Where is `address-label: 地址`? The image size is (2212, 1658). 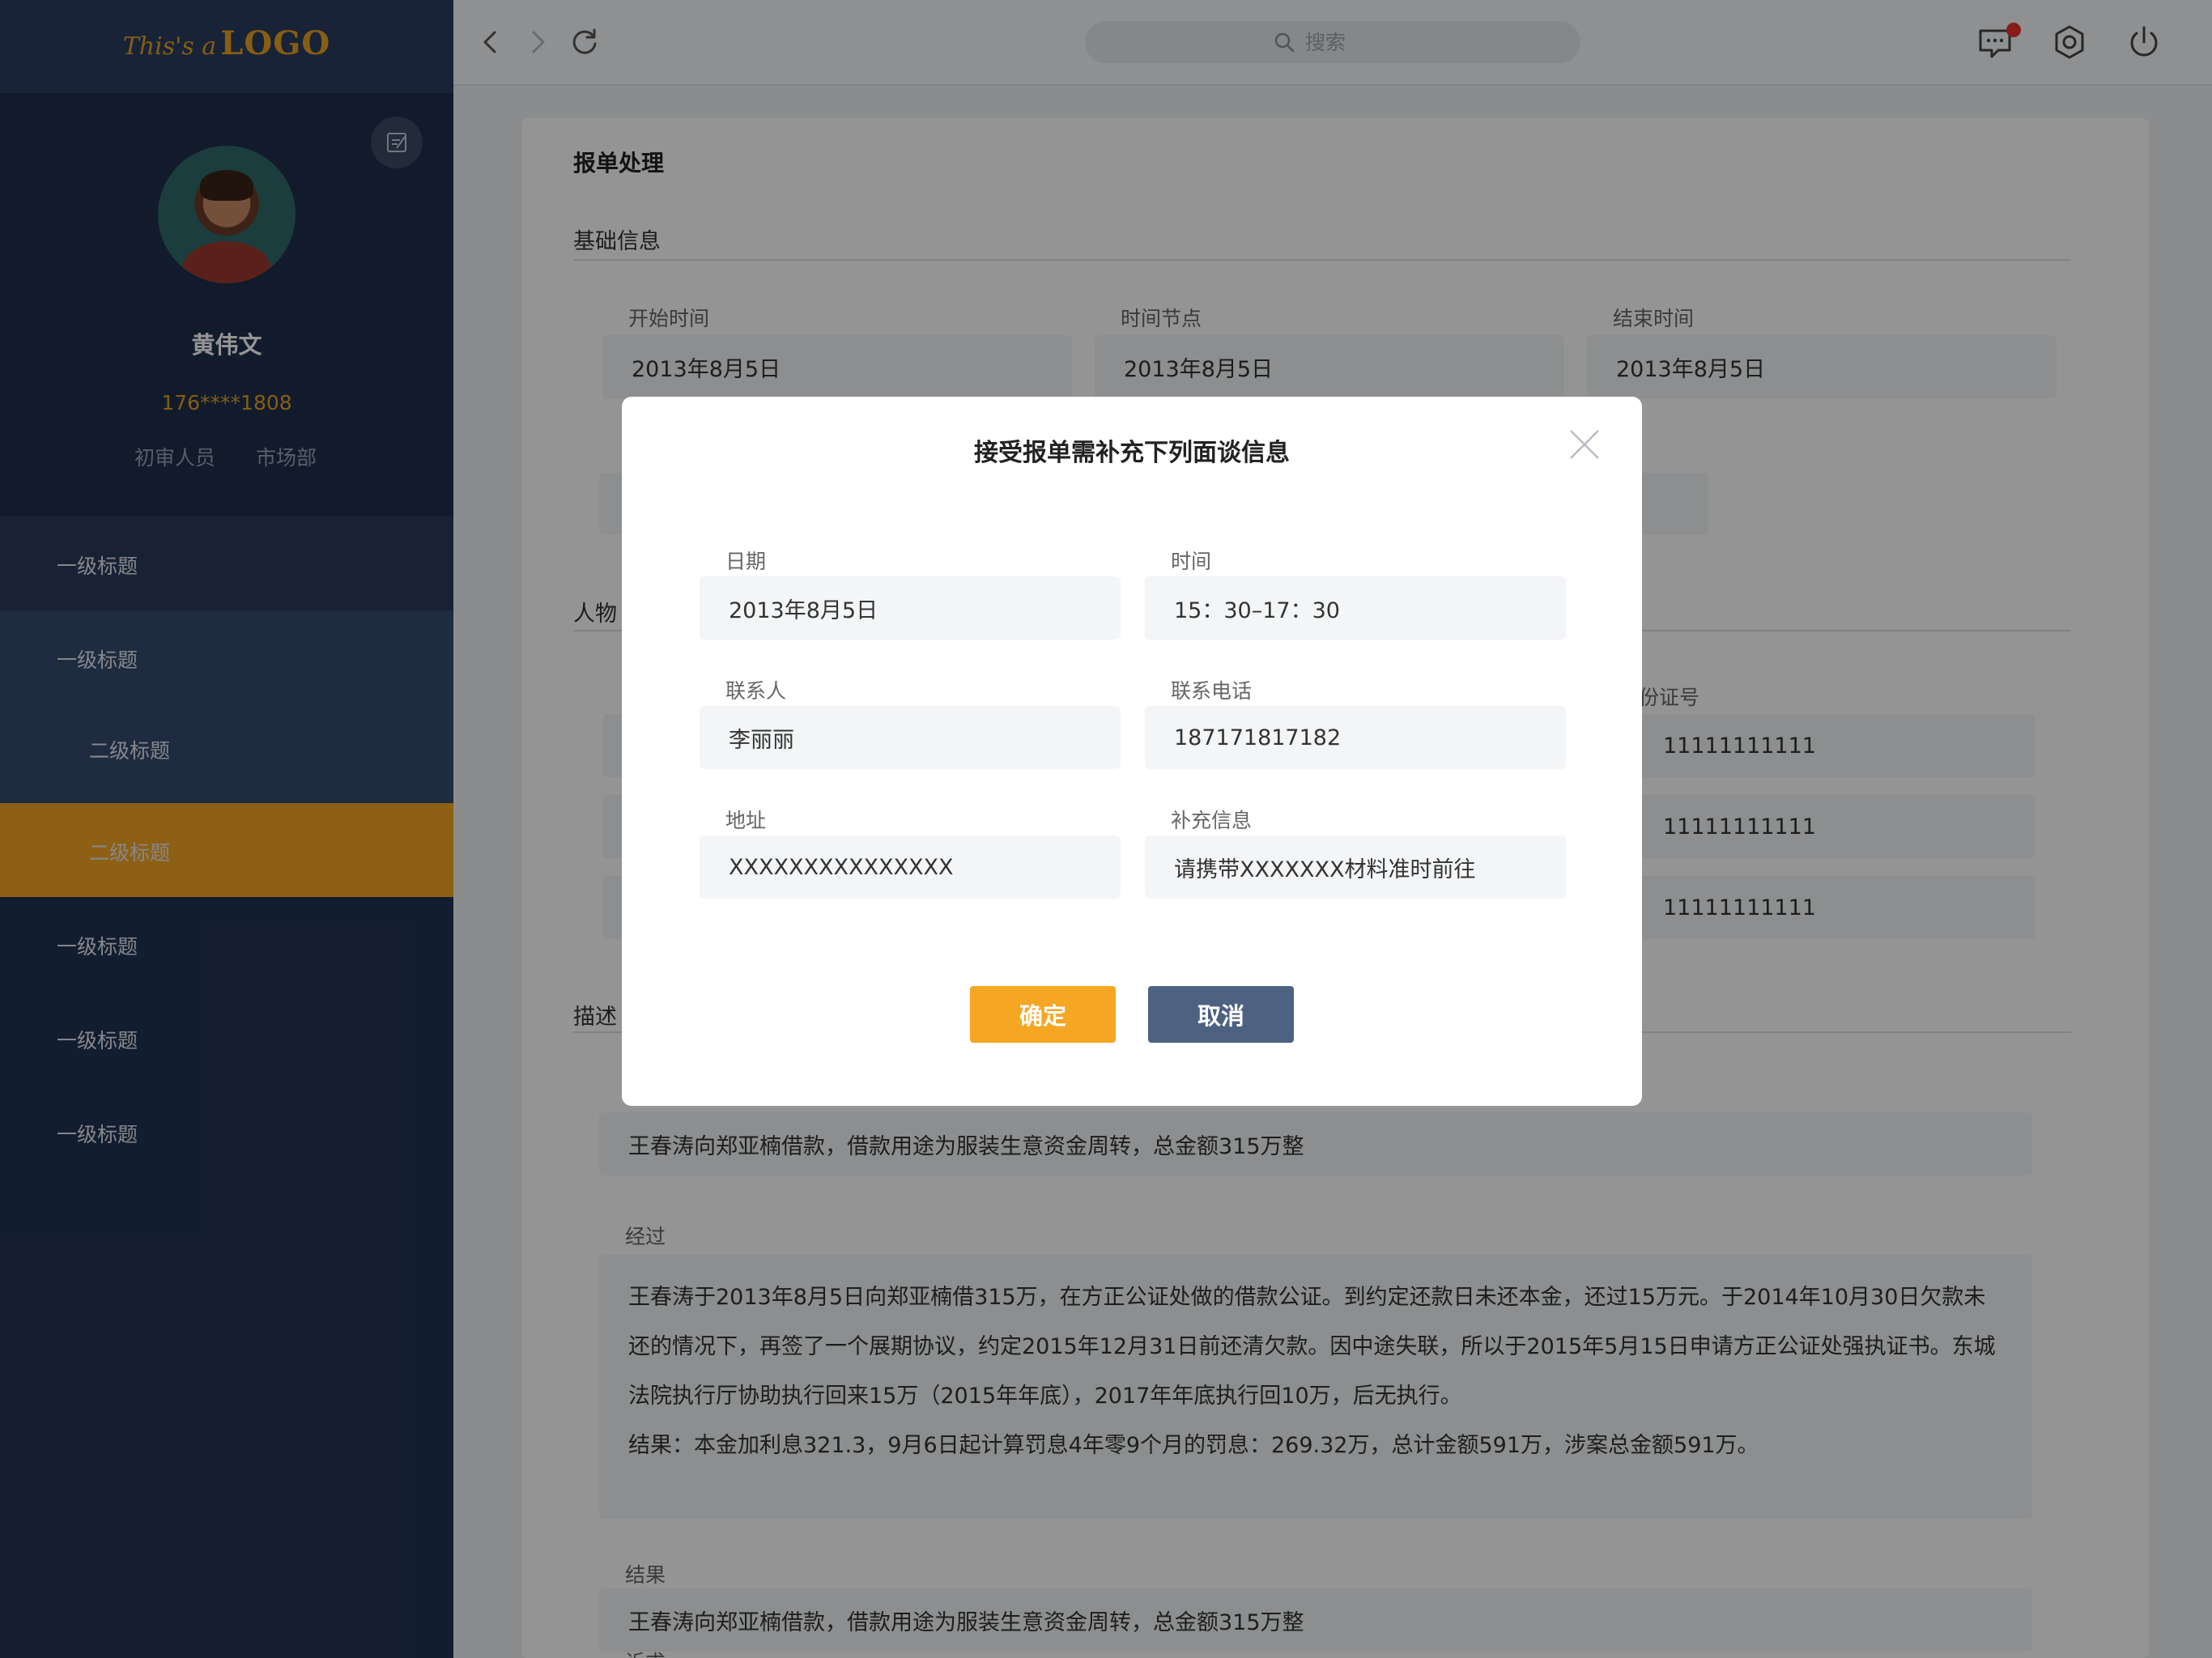 address-label: 地址 is located at coordinates (746, 820).